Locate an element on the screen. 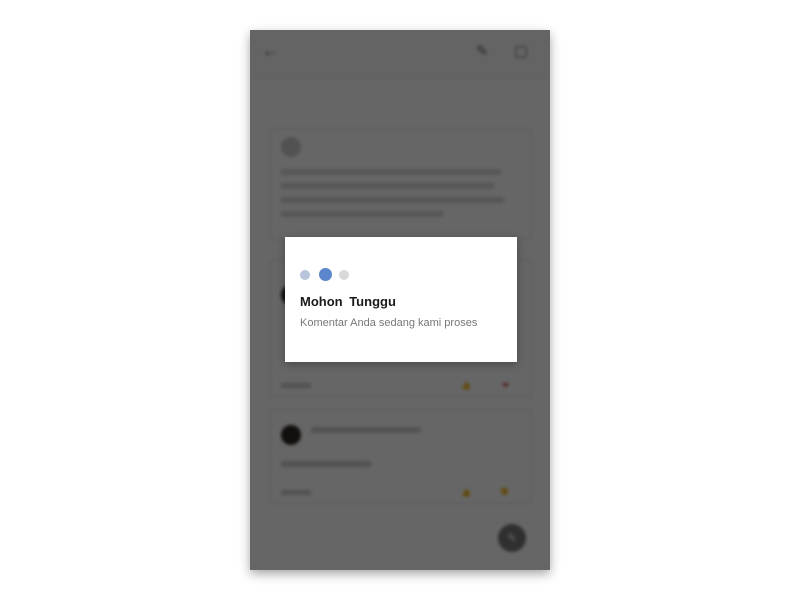 Image resolution: width=800 pixels, height=600 pixels. dialog-title: Mohon Tunggu is located at coordinates (348, 301).